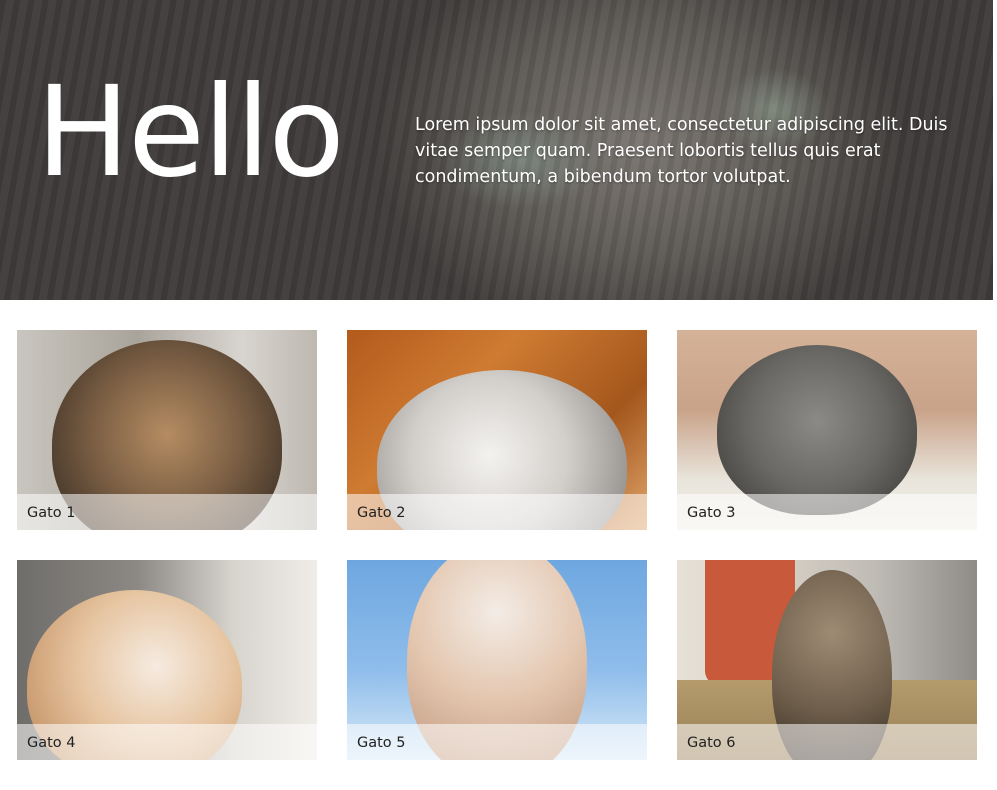 Image resolution: width=997 pixels, height=790 pixels. I want to click on card-label: Gato 1, so click(51, 513).